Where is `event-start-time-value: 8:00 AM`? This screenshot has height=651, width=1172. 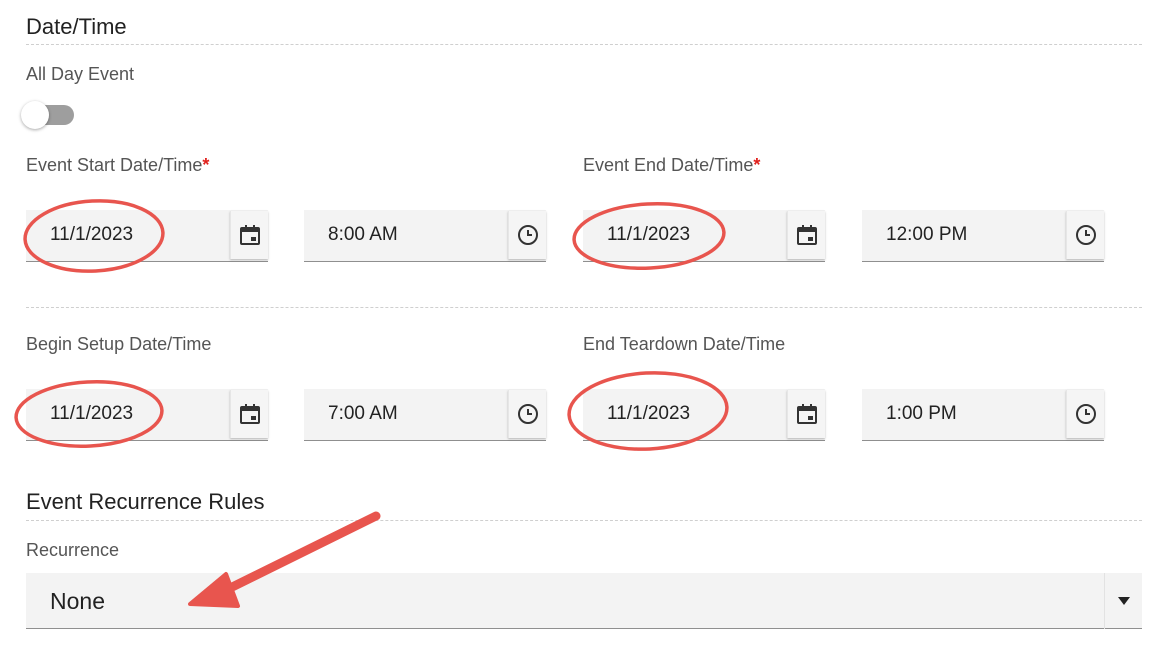 event-start-time-value: 8:00 AM is located at coordinates (363, 234).